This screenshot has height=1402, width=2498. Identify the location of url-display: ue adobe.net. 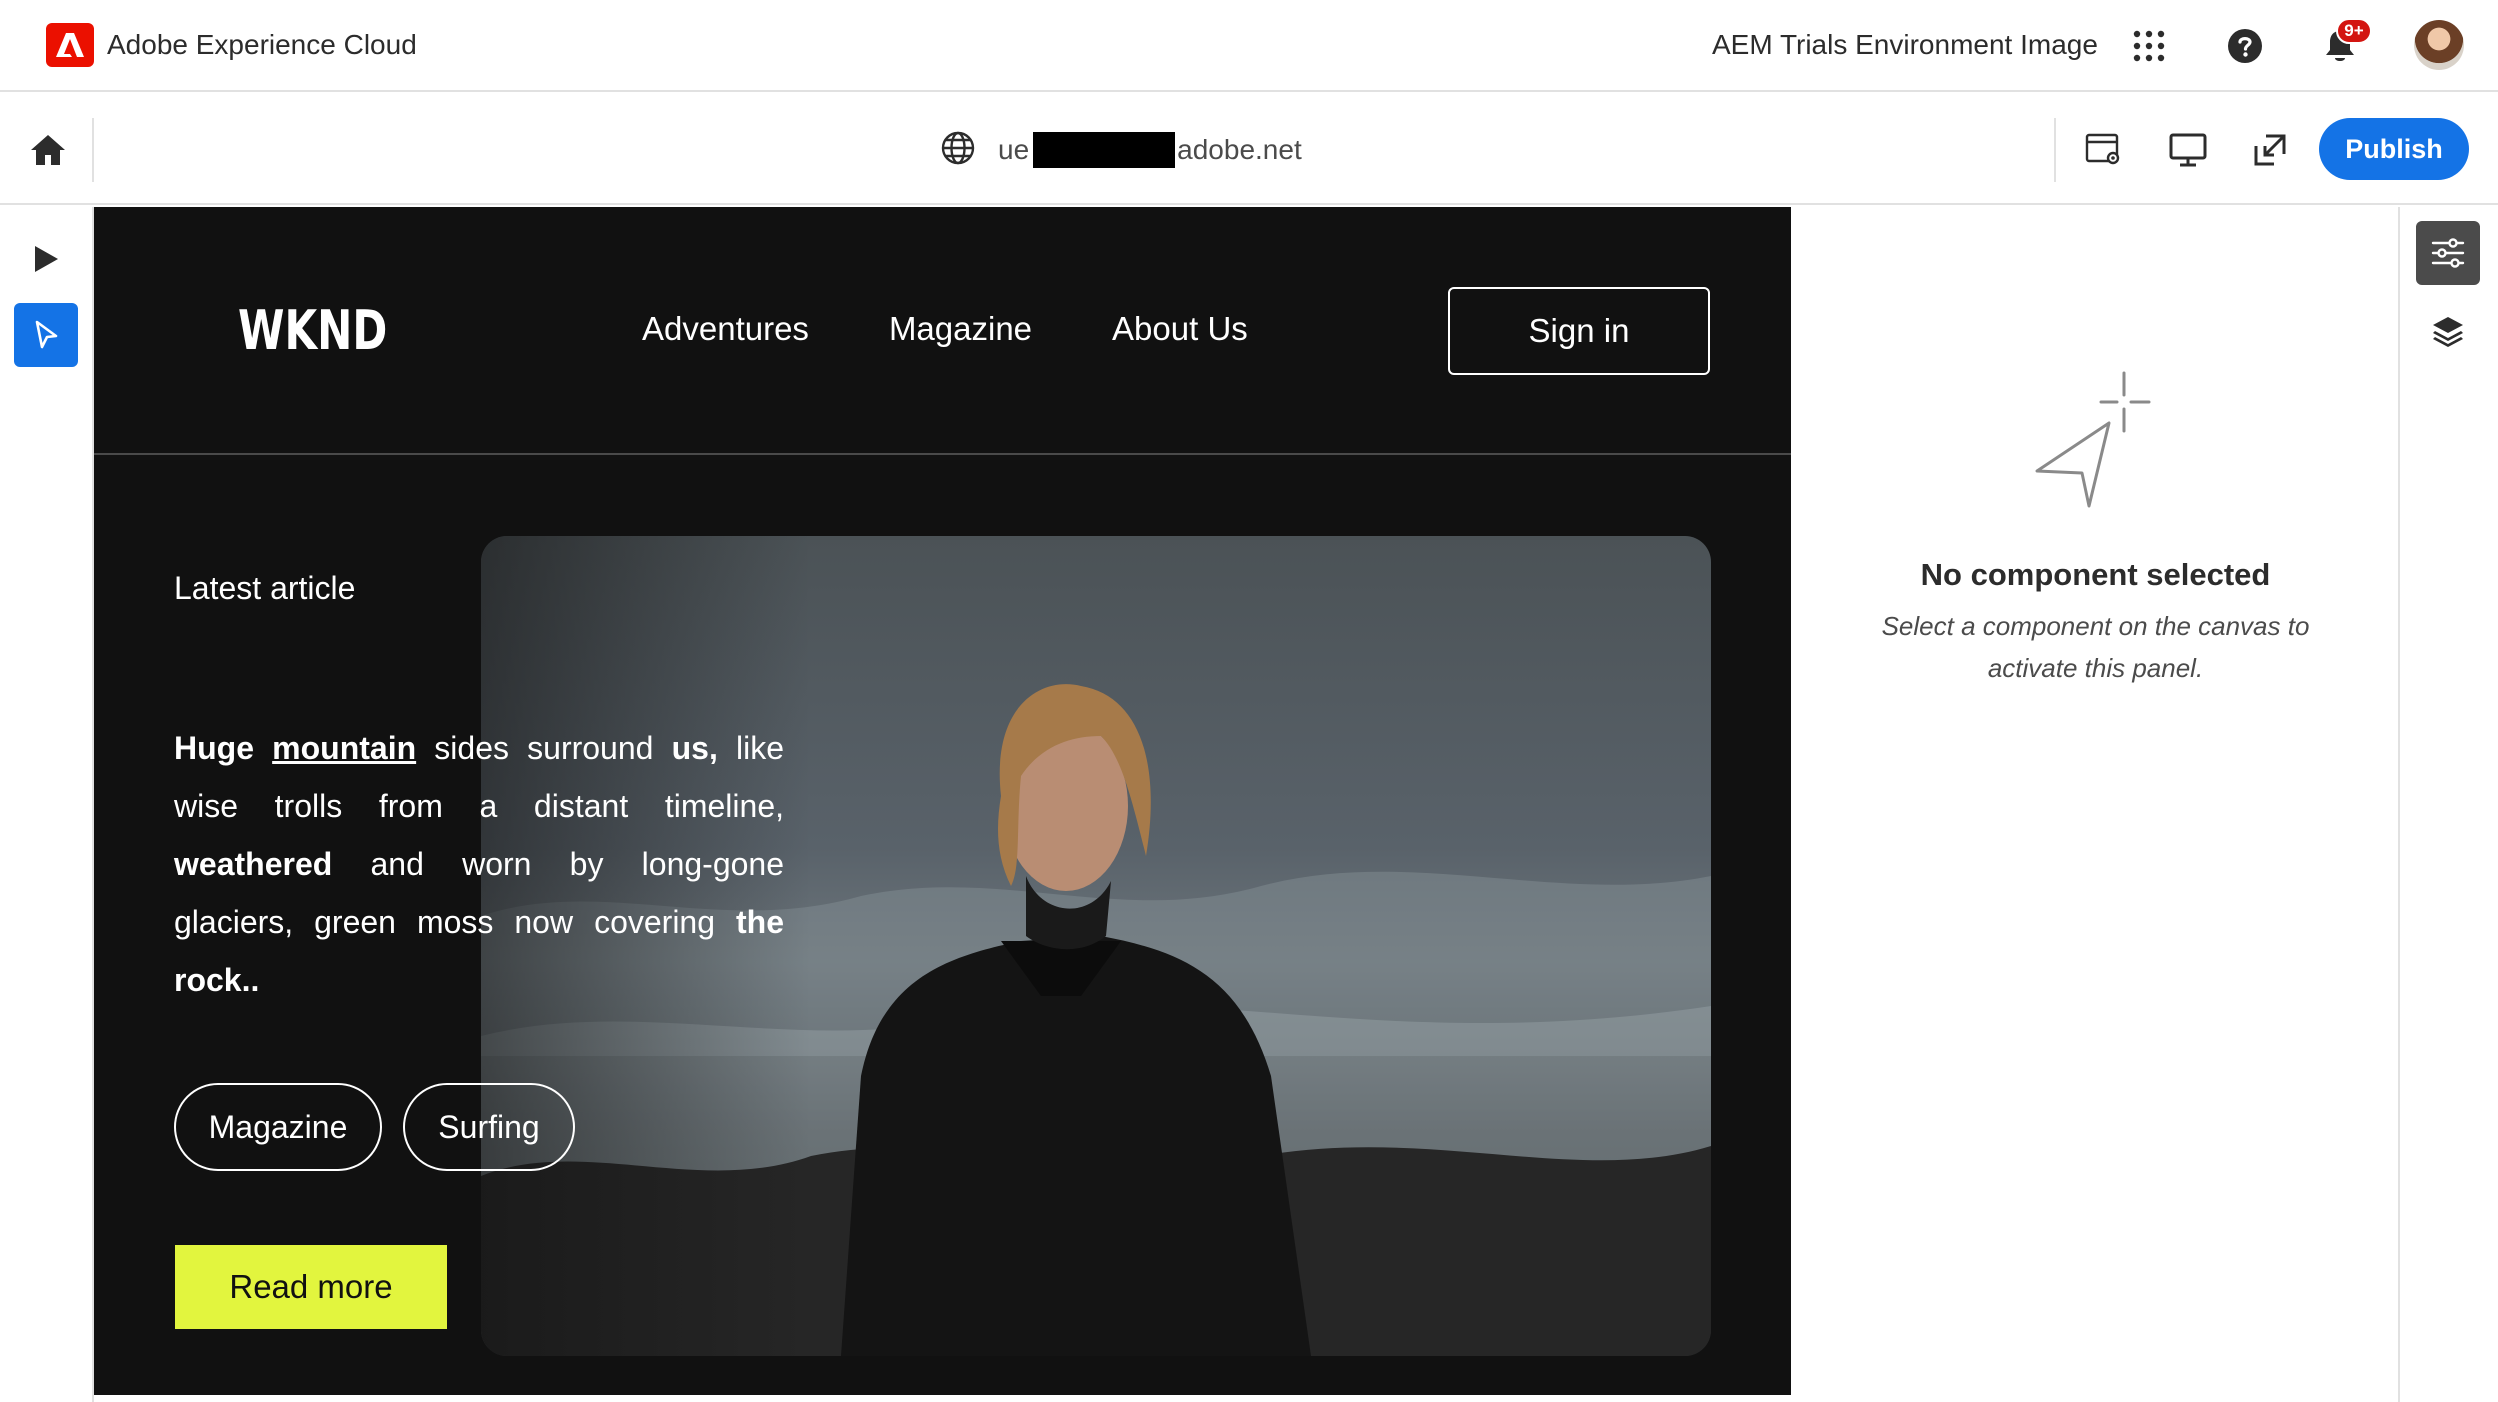
(1121, 150).